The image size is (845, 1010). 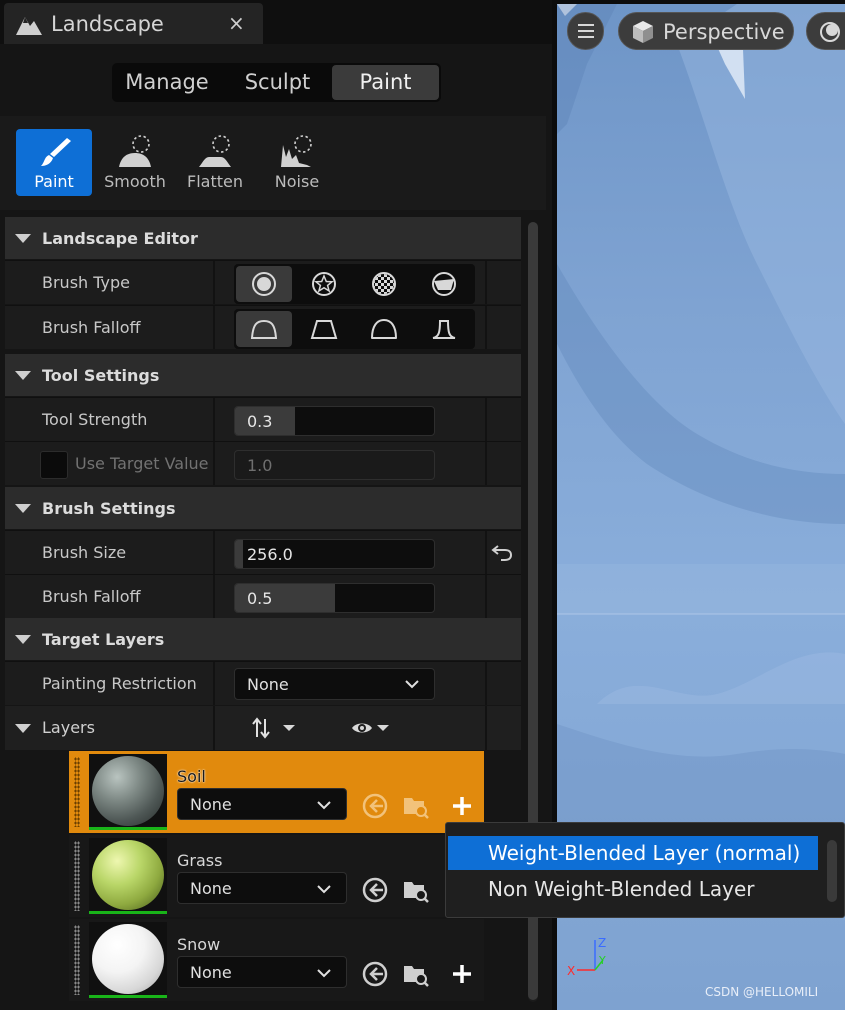 I want to click on use-target-value-checkbox, so click(x=54, y=465).